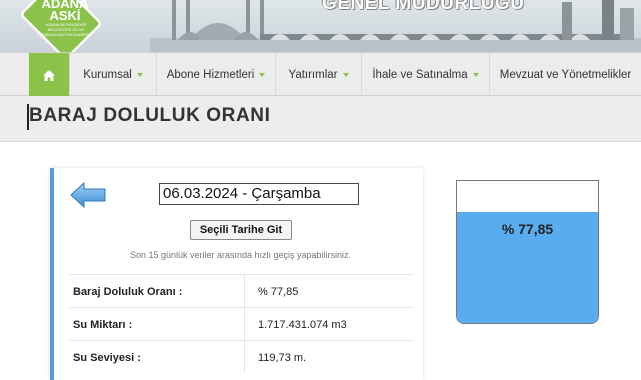  I want to click on nav-home-button, so click(49, 75).